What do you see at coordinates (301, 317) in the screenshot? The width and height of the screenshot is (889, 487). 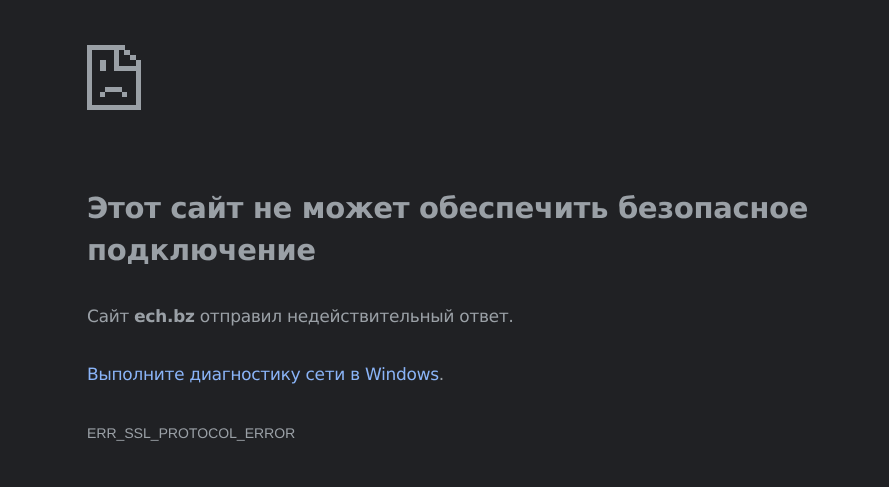 I see `error-message: Сайт ech.bz отправил недействительный ответ.` at bounding box center [301, 317].